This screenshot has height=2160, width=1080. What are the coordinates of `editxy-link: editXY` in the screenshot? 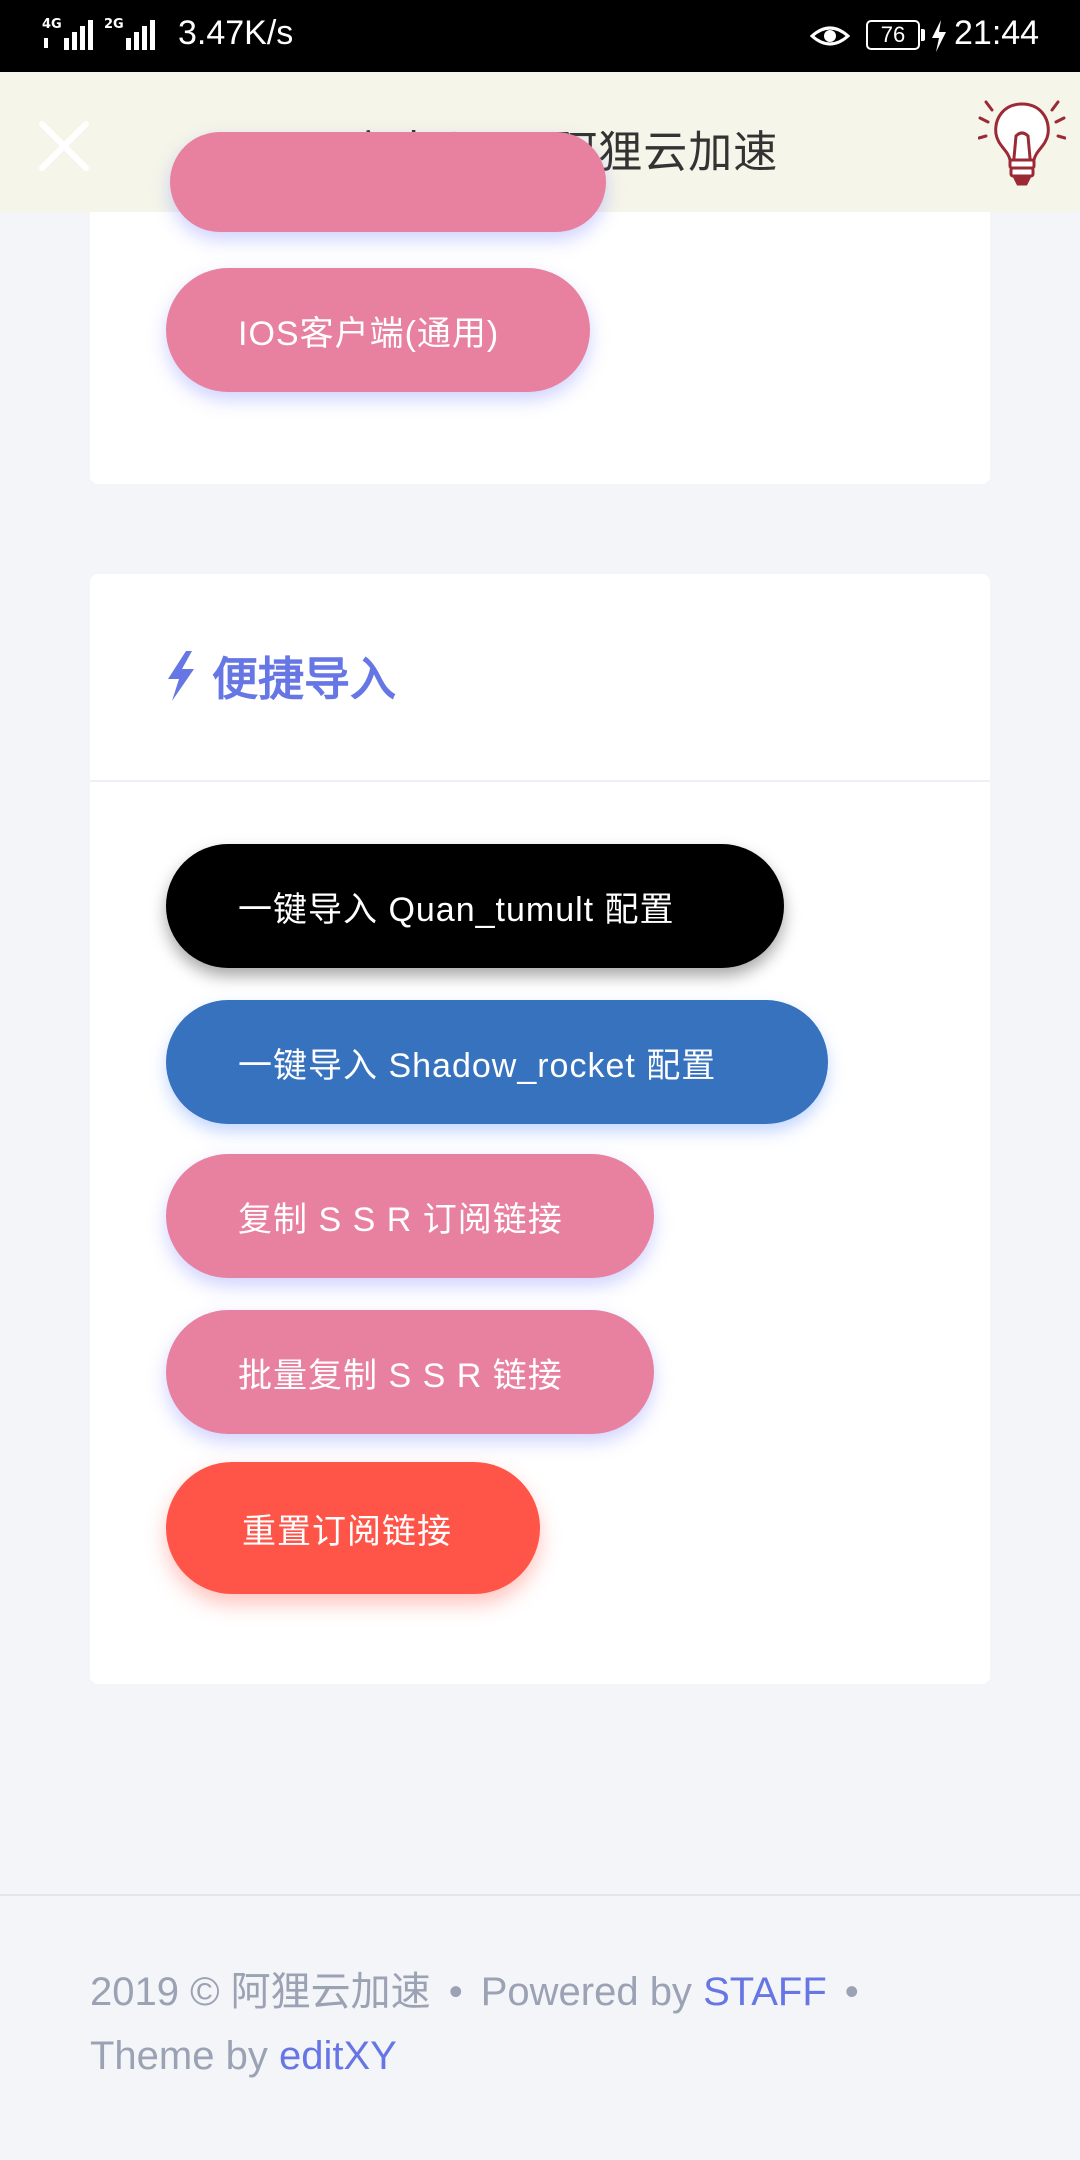 It's located at (338, 2056).